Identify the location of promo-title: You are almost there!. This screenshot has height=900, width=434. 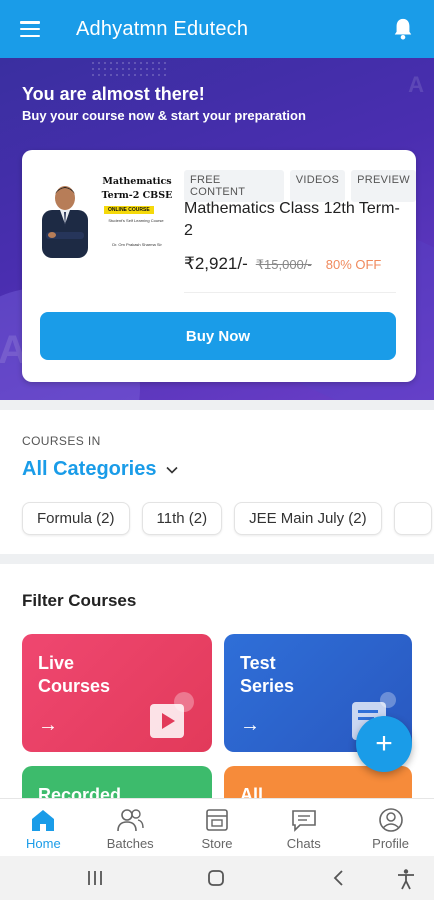
(113, 94).